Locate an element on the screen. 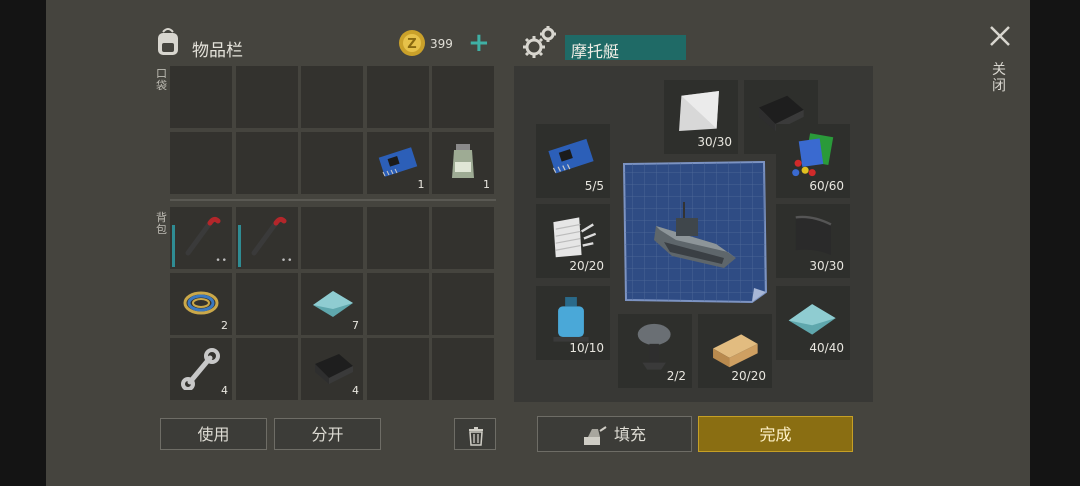 The width and height of the screenshot is (1080, 486). outboard-engine-icon is located at coordinates (653, 345).